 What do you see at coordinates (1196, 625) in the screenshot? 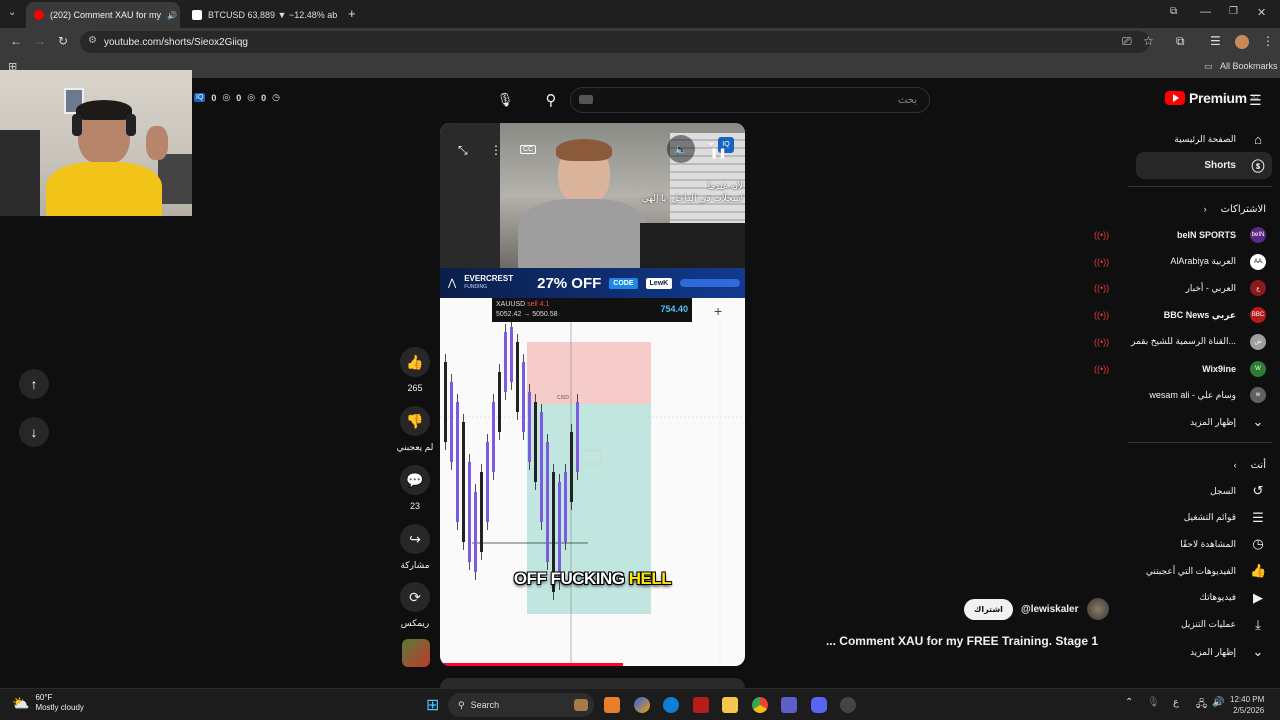
I see `sidebar-item-downloads: عمليات التنزيل ⤓` at bounding box center [1196, 625].